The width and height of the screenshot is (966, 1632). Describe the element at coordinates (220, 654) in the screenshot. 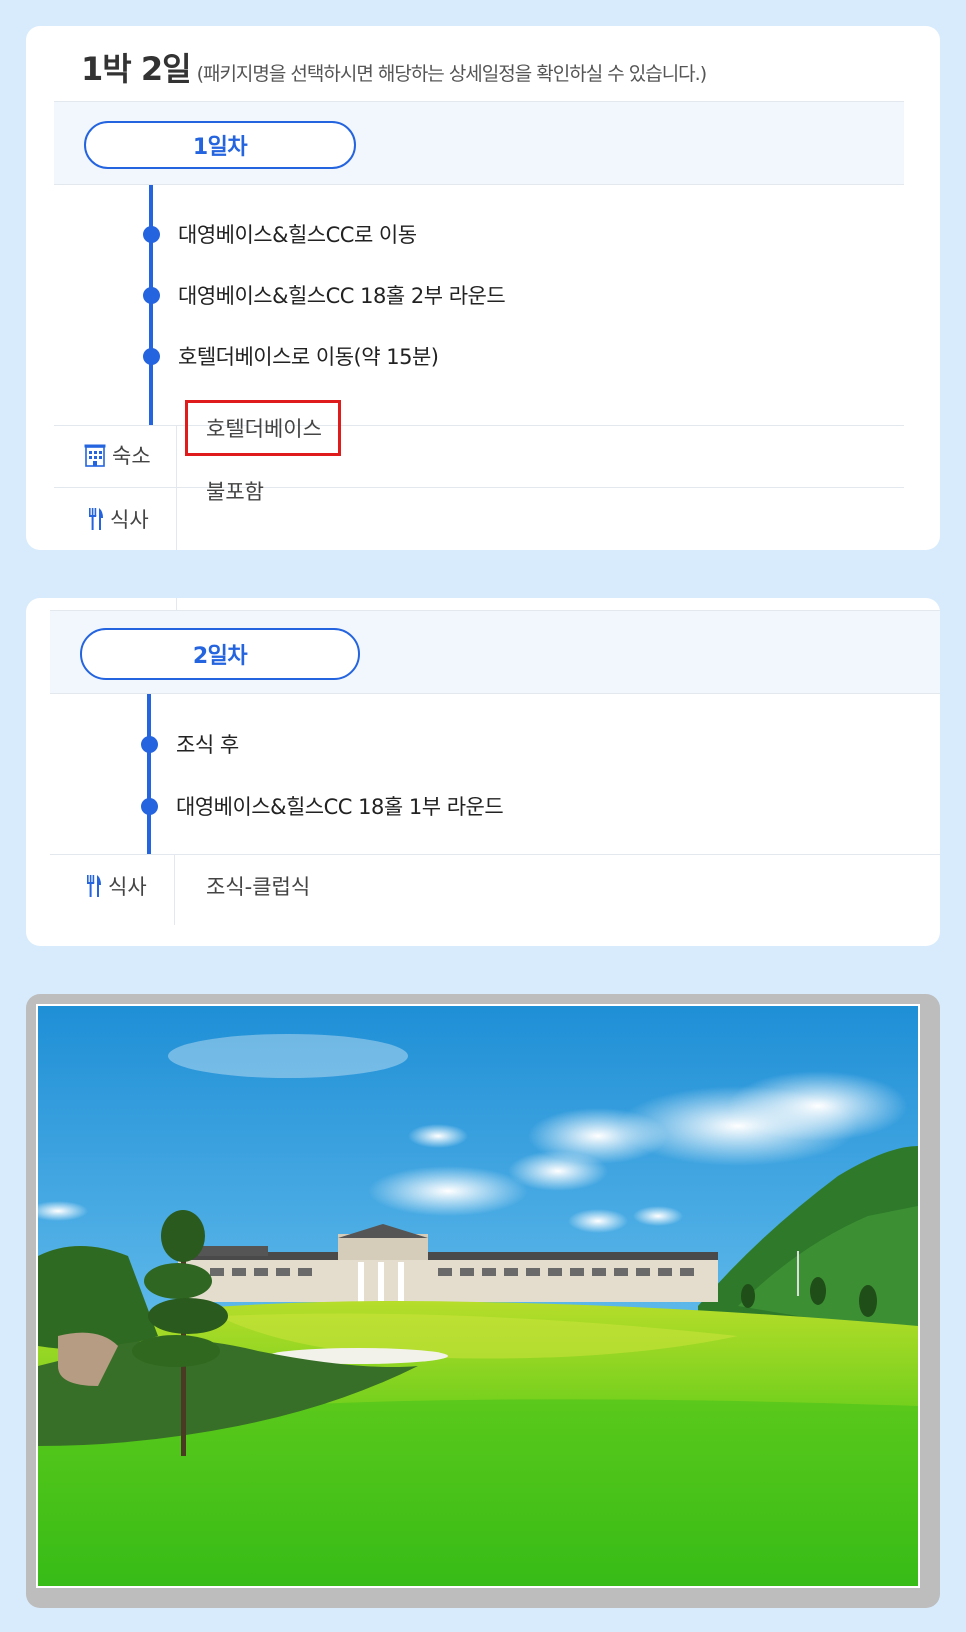

I see `day2-pill: 2일차` at that location.